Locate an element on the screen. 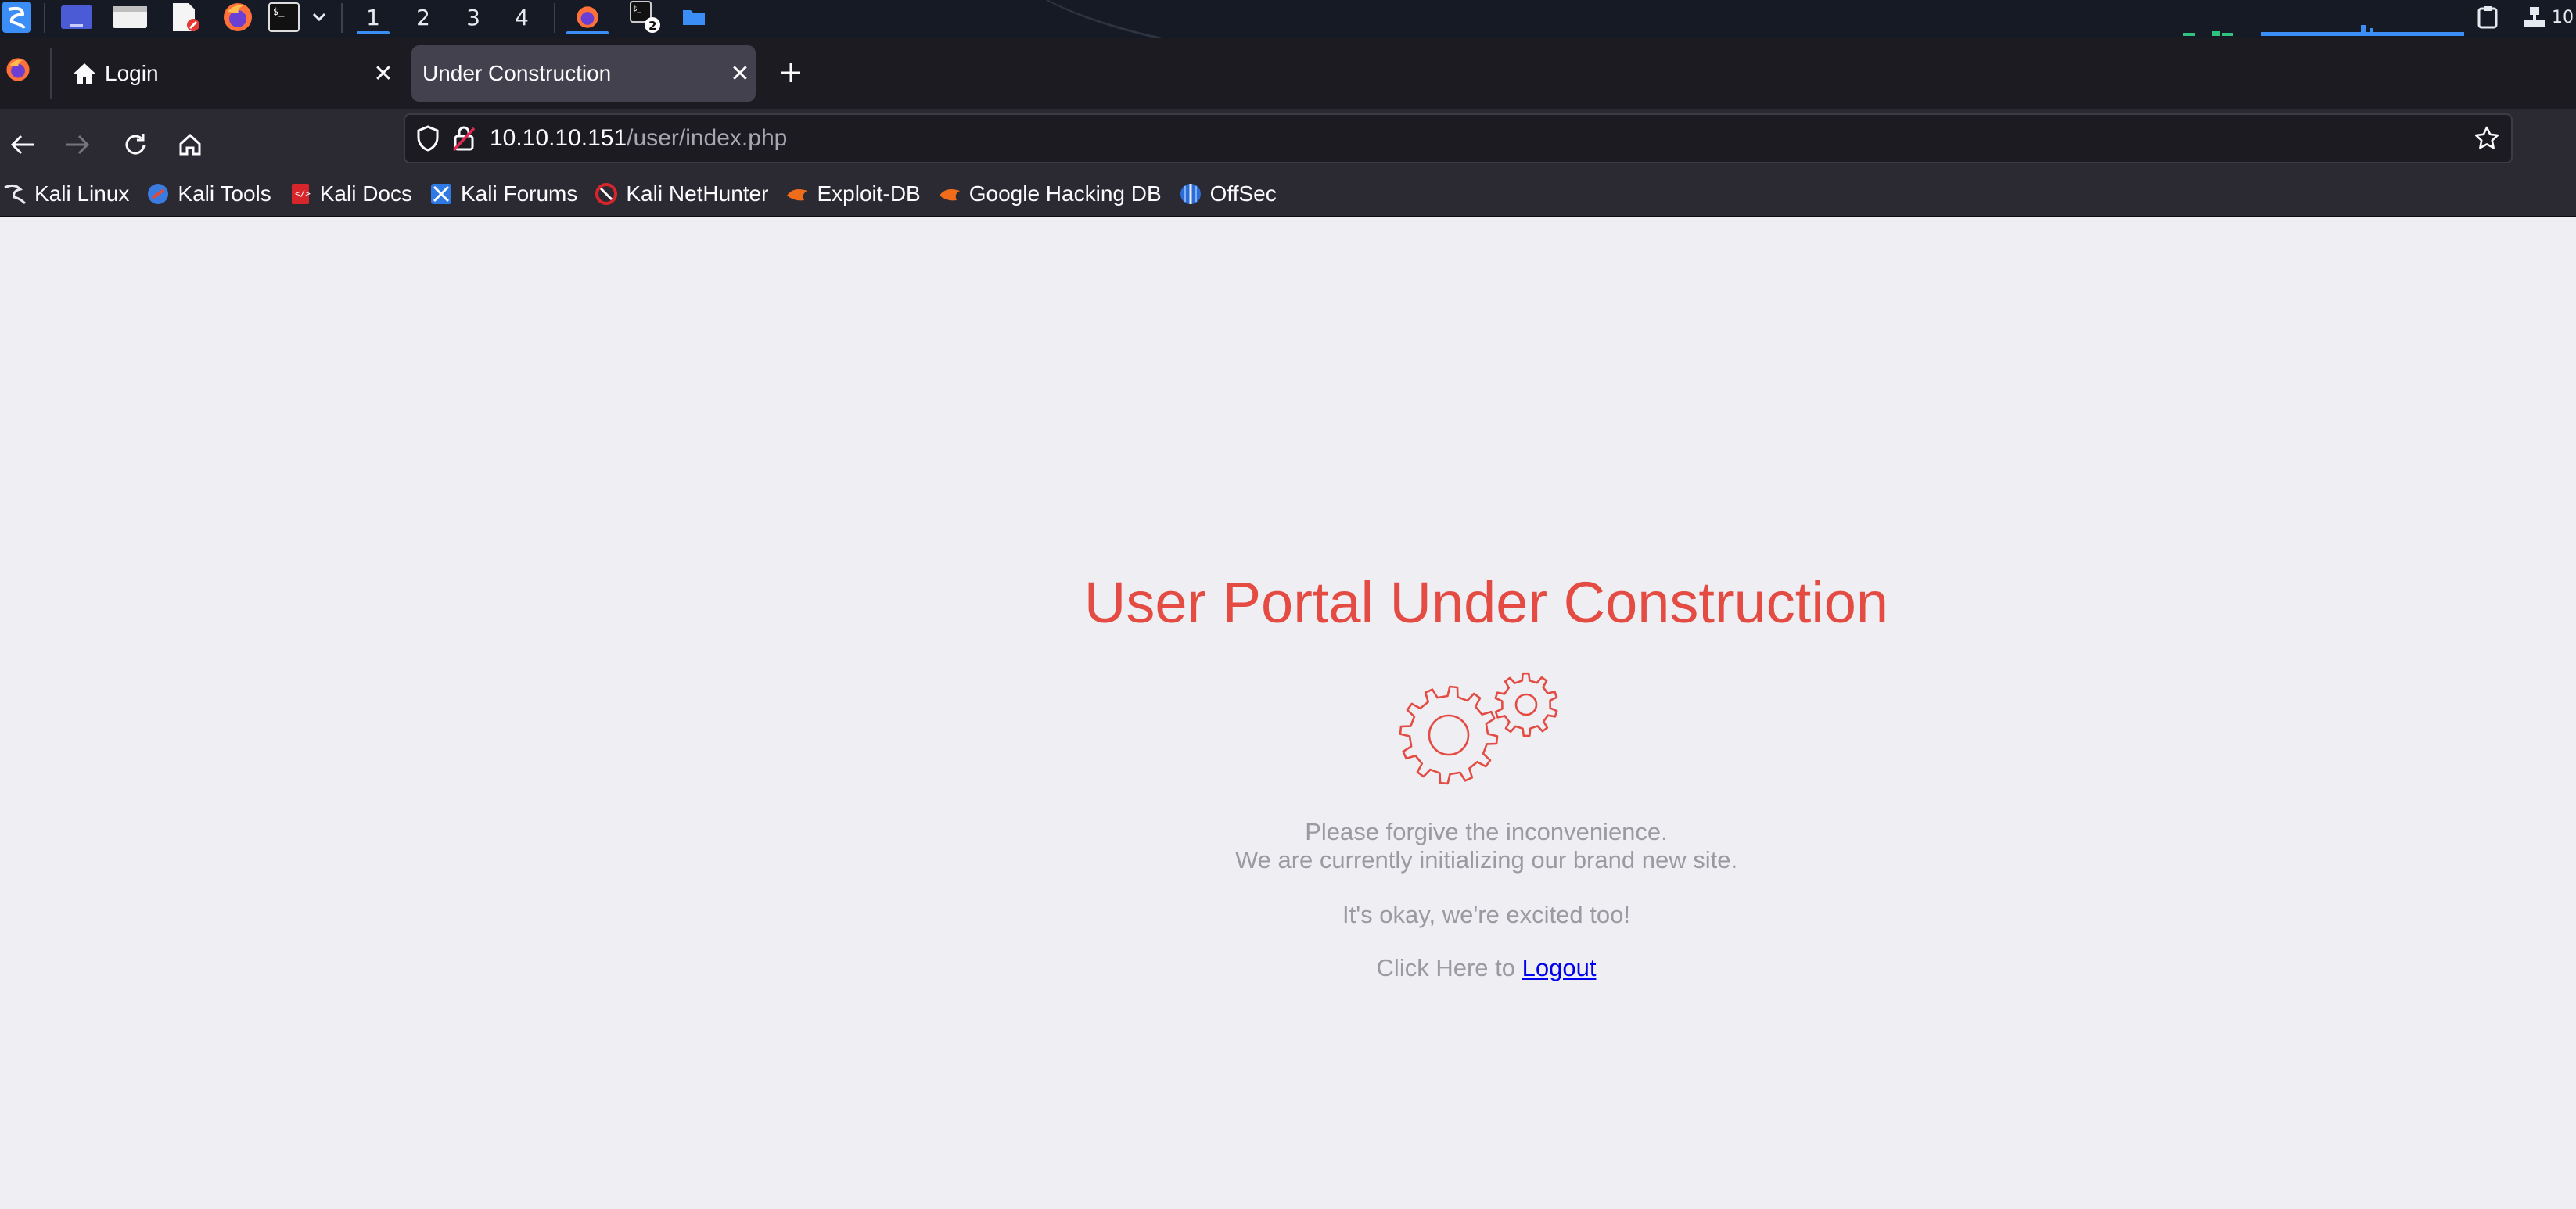 Image resolution: width=2576 pixels, height=1209 pixels. text-editor-icon is located at coordinates (185, 17).